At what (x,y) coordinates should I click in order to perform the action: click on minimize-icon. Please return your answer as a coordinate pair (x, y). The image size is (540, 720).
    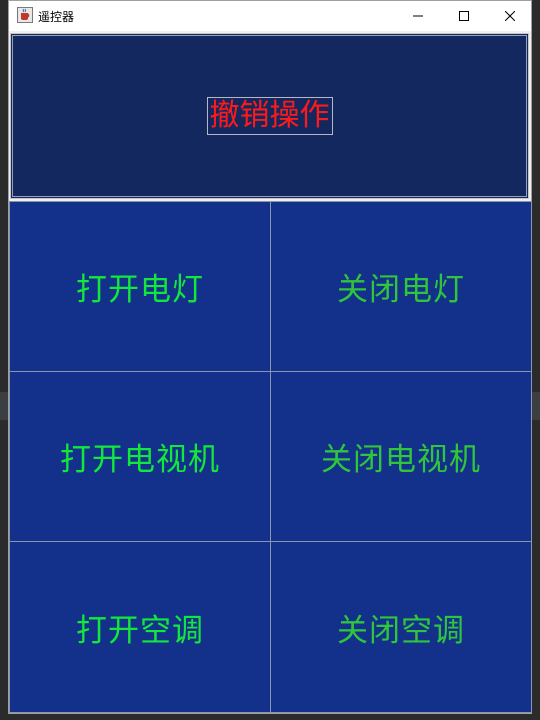
    Looking at the image, I should click on (418, 16).